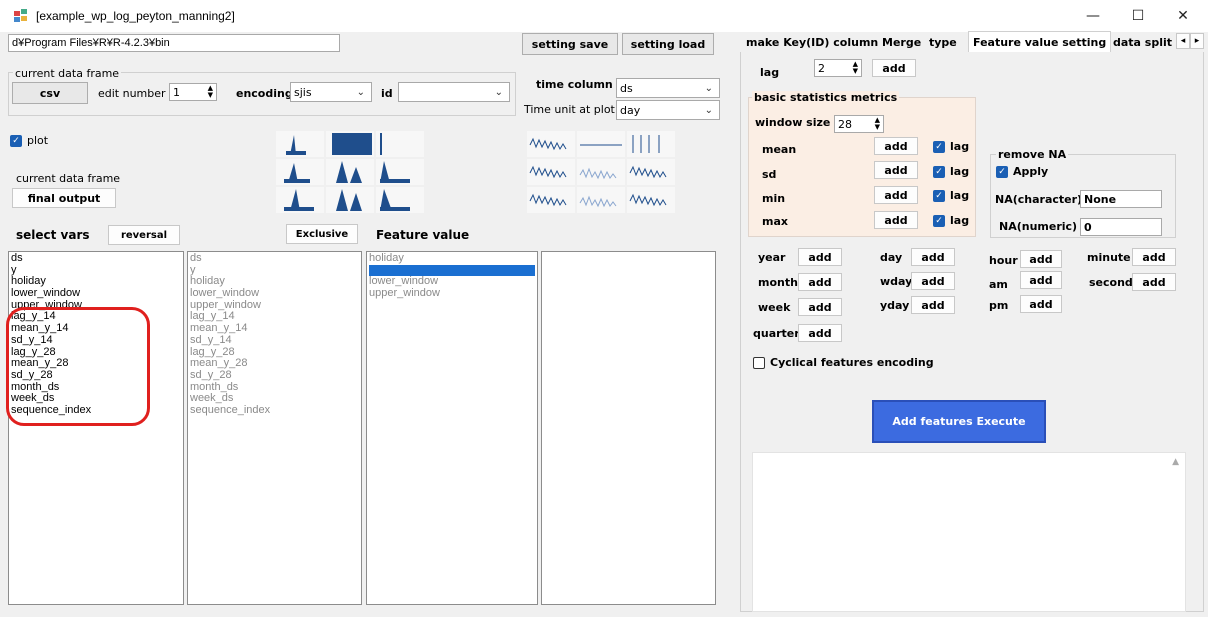 The width and height of the screenshot is (1208, 617). I want to click on quarter-add-button: add, so click(820, 333).